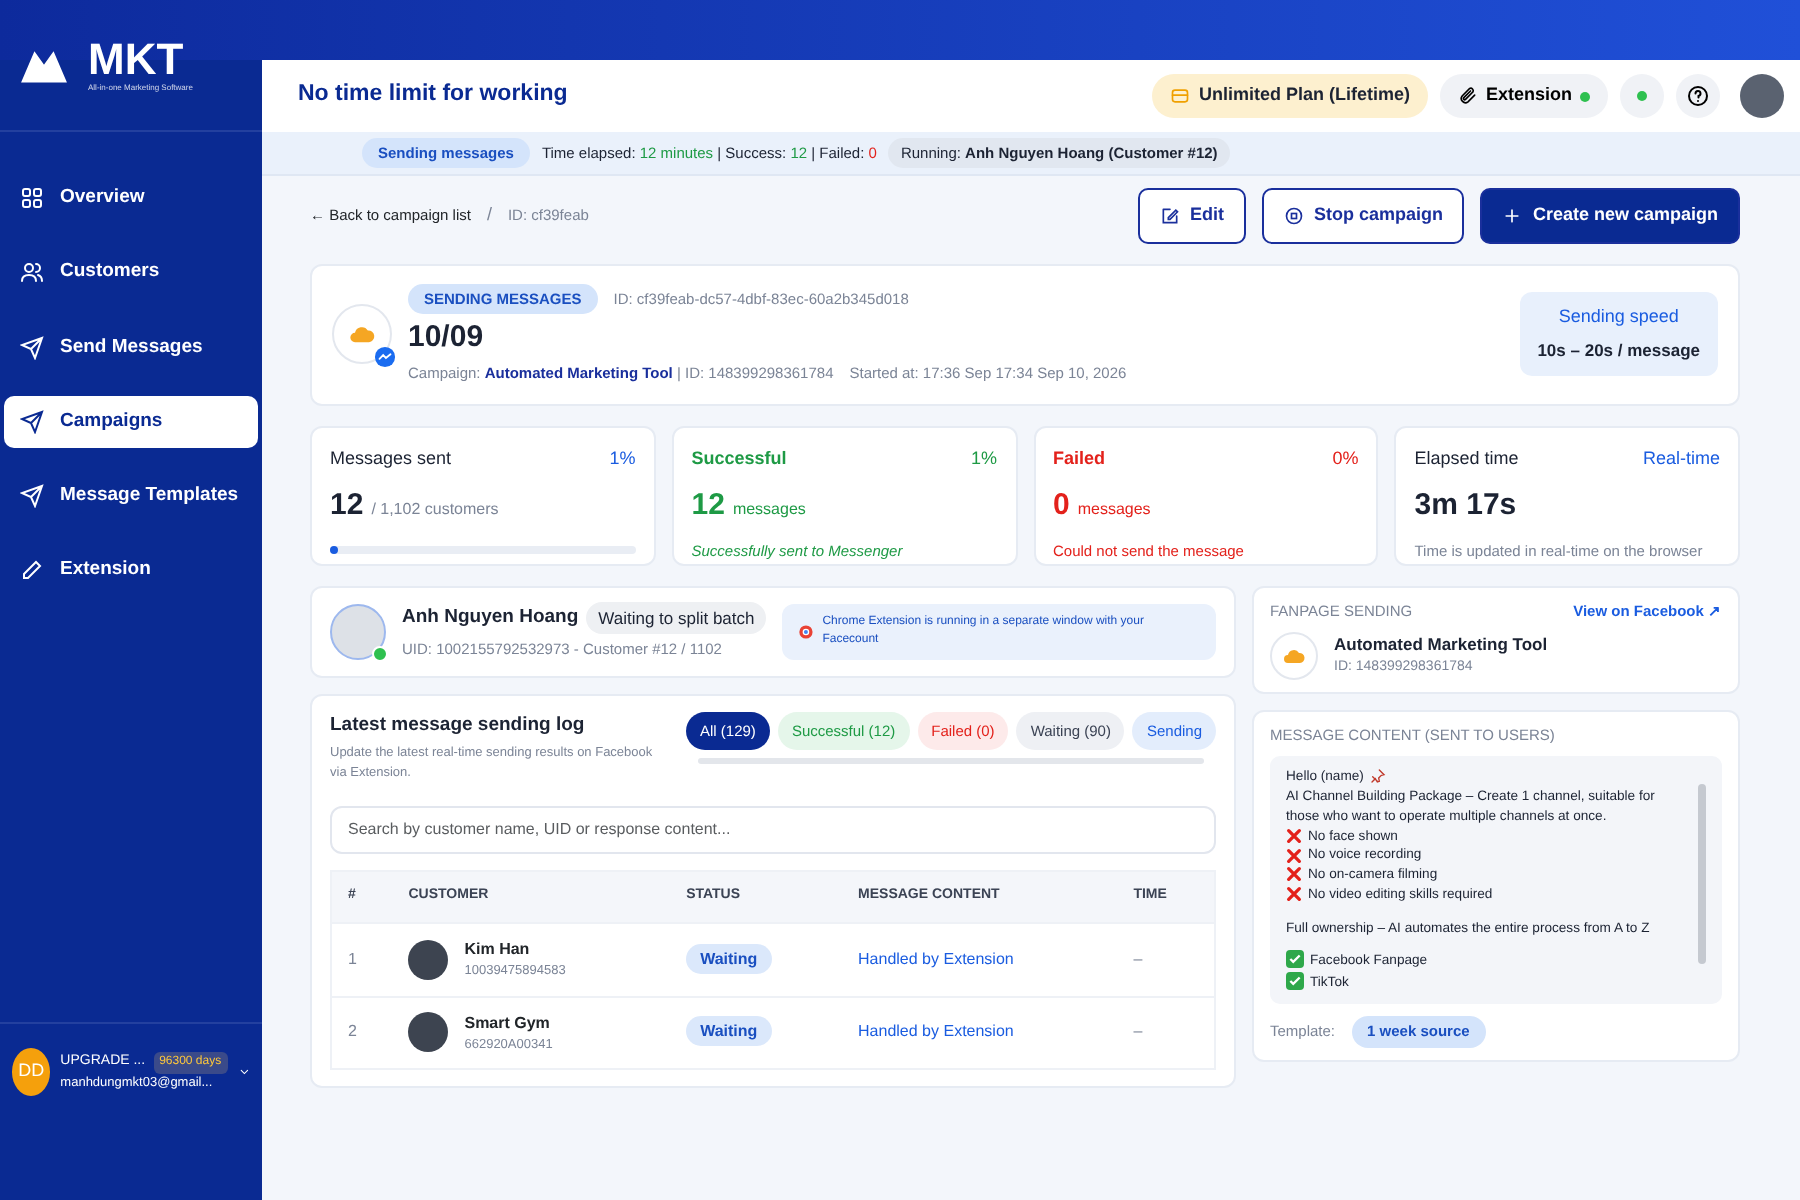  What do you see at coordinates (1061, 506) in the screenshot?
I see `stat-value: 0` at bounding box center [1061, 506].